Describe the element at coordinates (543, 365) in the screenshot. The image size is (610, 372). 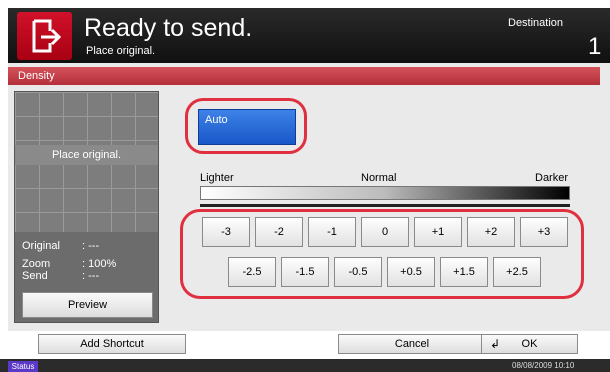
I see `datetime-display: 08/08/2009 10:10` at that location.